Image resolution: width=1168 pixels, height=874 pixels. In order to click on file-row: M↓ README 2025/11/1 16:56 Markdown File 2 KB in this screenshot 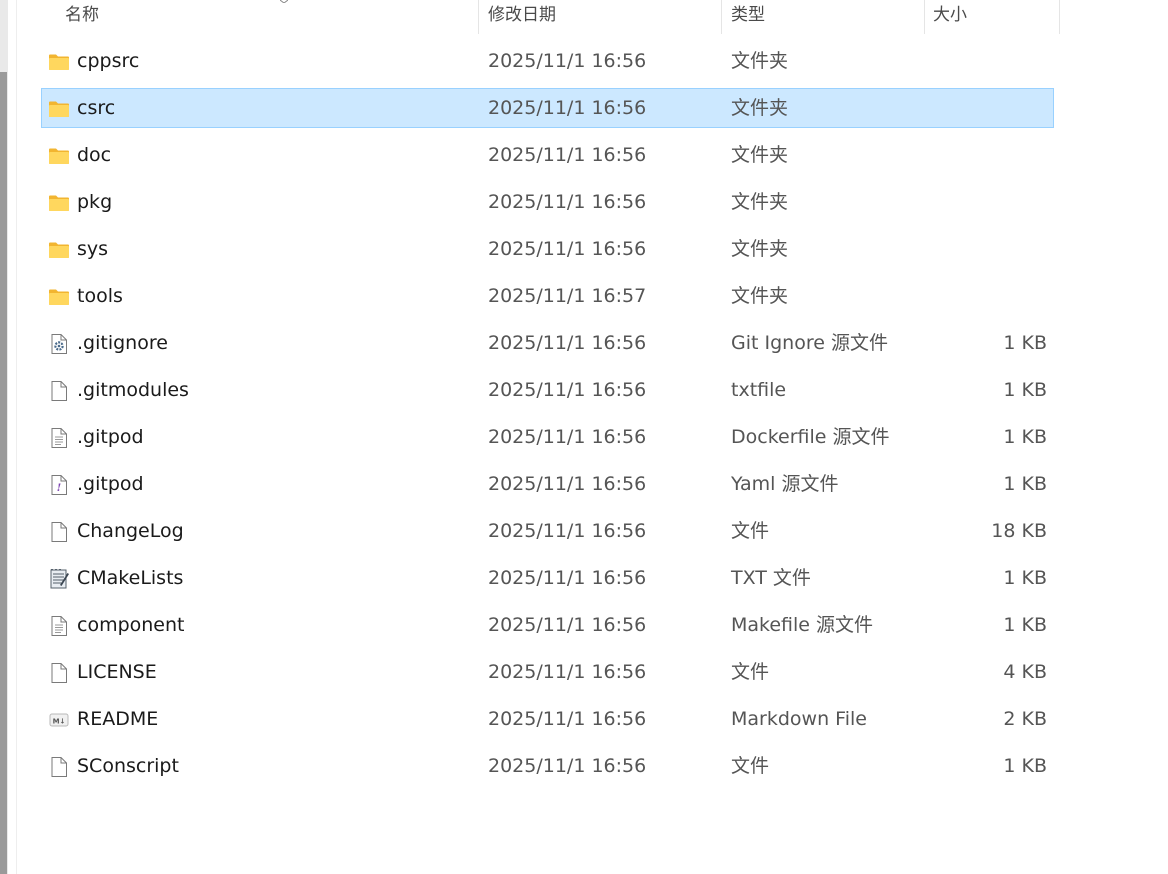, I will do `click(547, 719)`.